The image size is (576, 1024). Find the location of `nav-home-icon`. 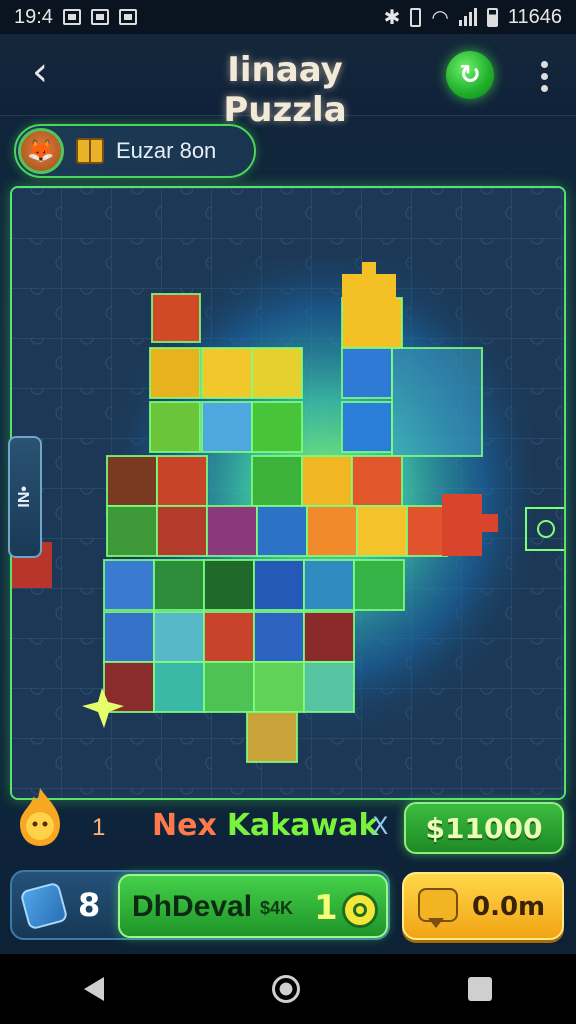

nav-home-icon is located at coordinates (286, 989).